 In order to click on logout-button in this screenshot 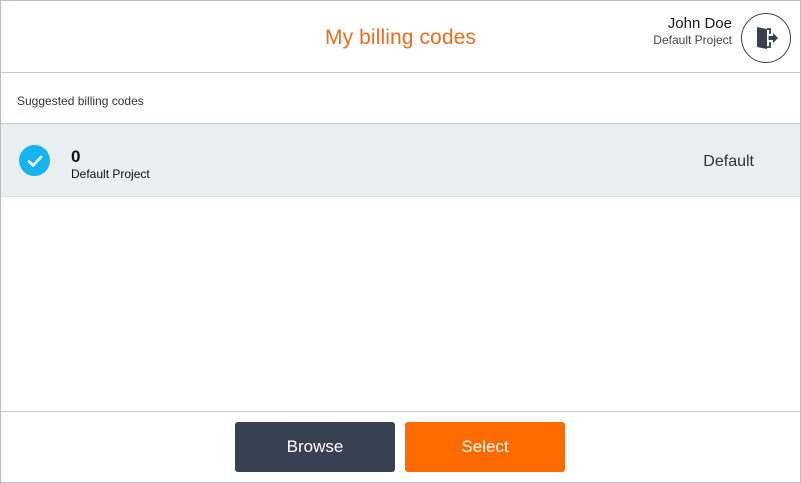, I will do `click(766, 38)`.